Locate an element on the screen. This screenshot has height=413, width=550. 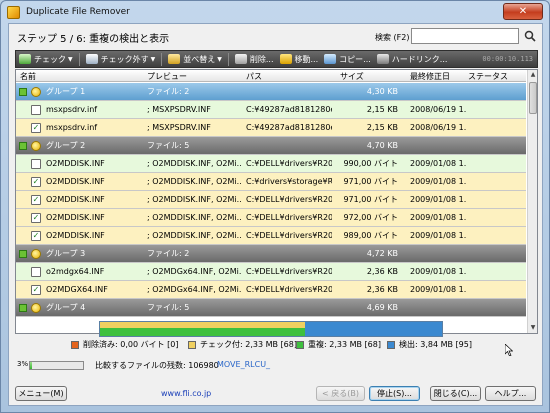
group-row: グループ 1 ファイル: 2 4,30 KB is located at coordinates (271, 92).